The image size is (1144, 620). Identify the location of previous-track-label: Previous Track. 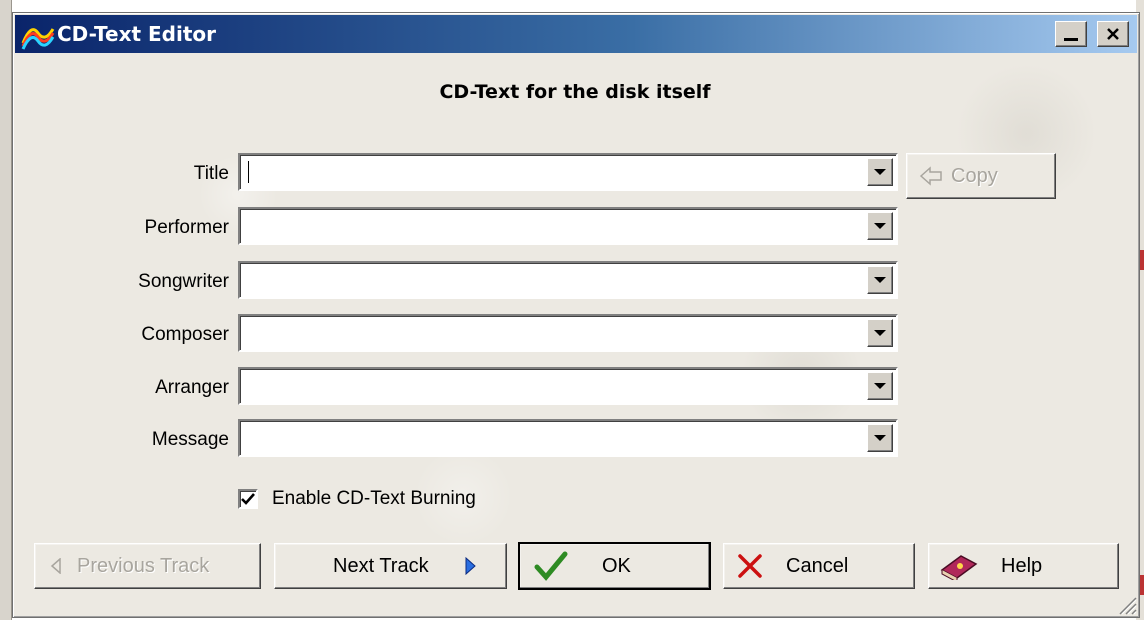
(143, 565).